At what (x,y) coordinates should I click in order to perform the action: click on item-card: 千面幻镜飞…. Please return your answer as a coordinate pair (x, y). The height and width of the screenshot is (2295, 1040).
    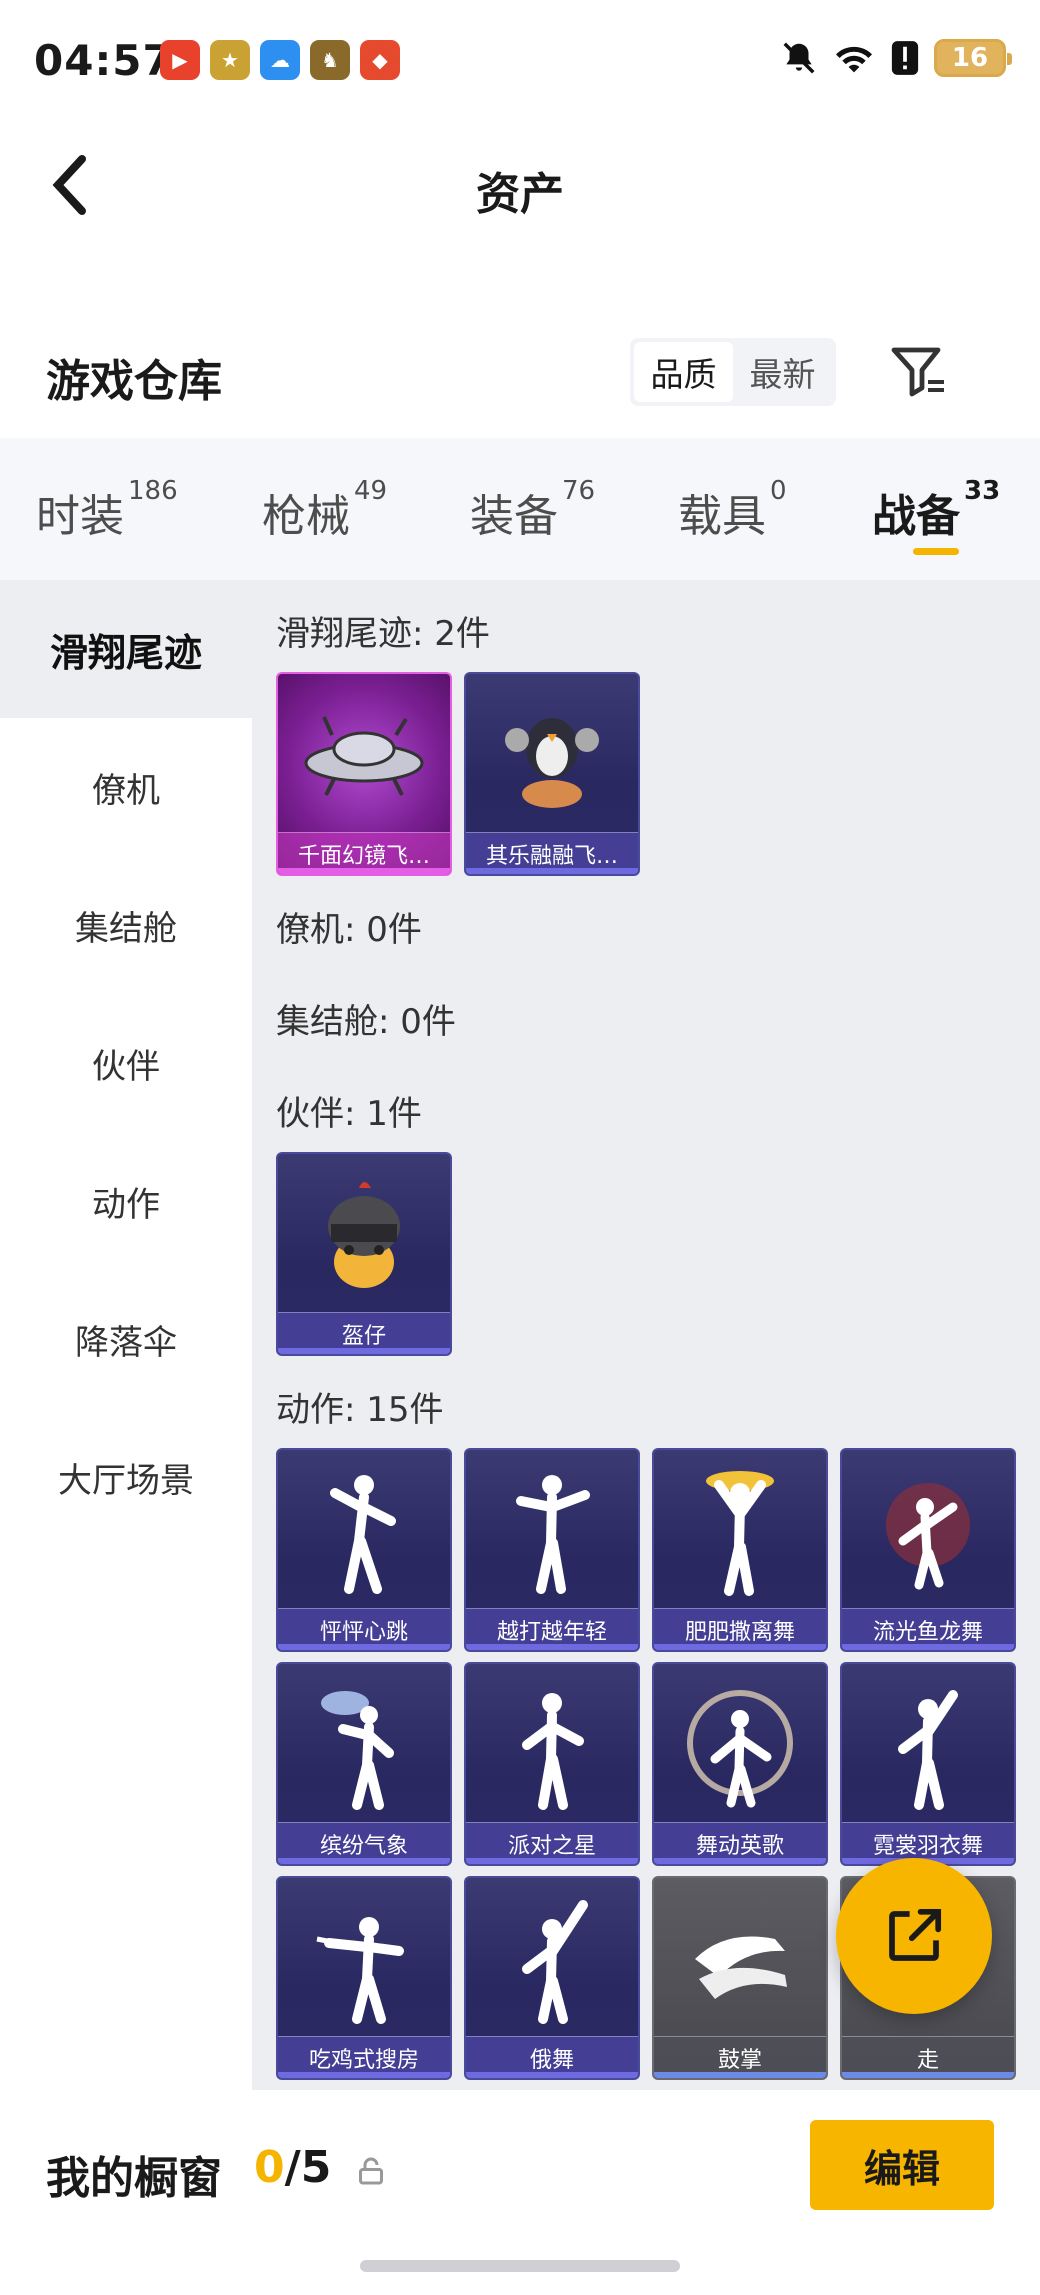
    Looking at the image, I should click on (364, 774).